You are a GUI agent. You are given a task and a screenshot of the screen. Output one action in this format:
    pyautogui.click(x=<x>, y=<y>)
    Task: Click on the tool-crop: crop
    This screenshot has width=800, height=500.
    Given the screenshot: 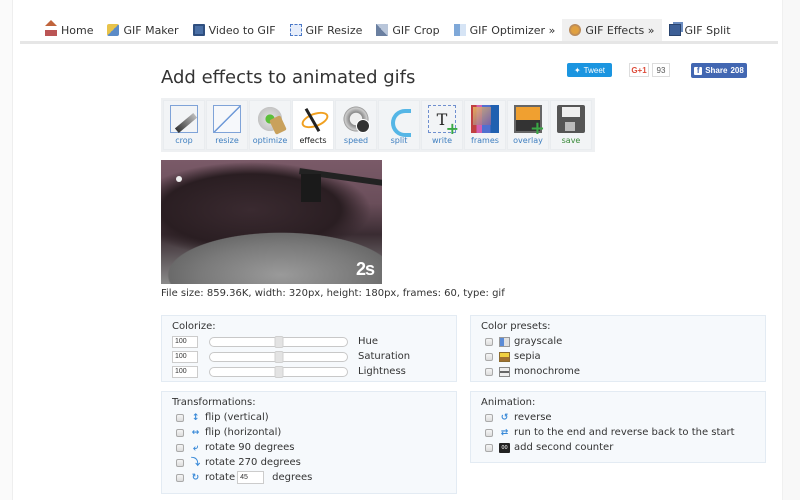 What is the action you would take?
    pyautogui.click(x=184, y=125)
    